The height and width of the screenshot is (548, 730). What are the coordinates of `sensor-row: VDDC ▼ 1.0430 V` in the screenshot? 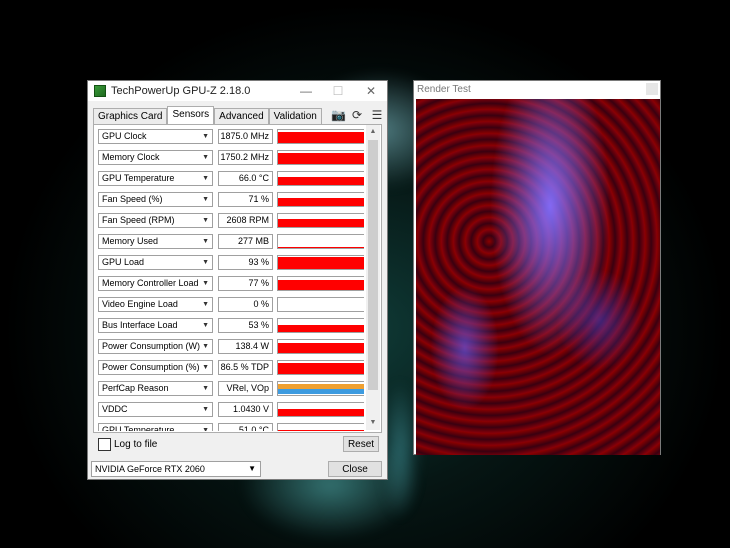 It's located at (231, 410).